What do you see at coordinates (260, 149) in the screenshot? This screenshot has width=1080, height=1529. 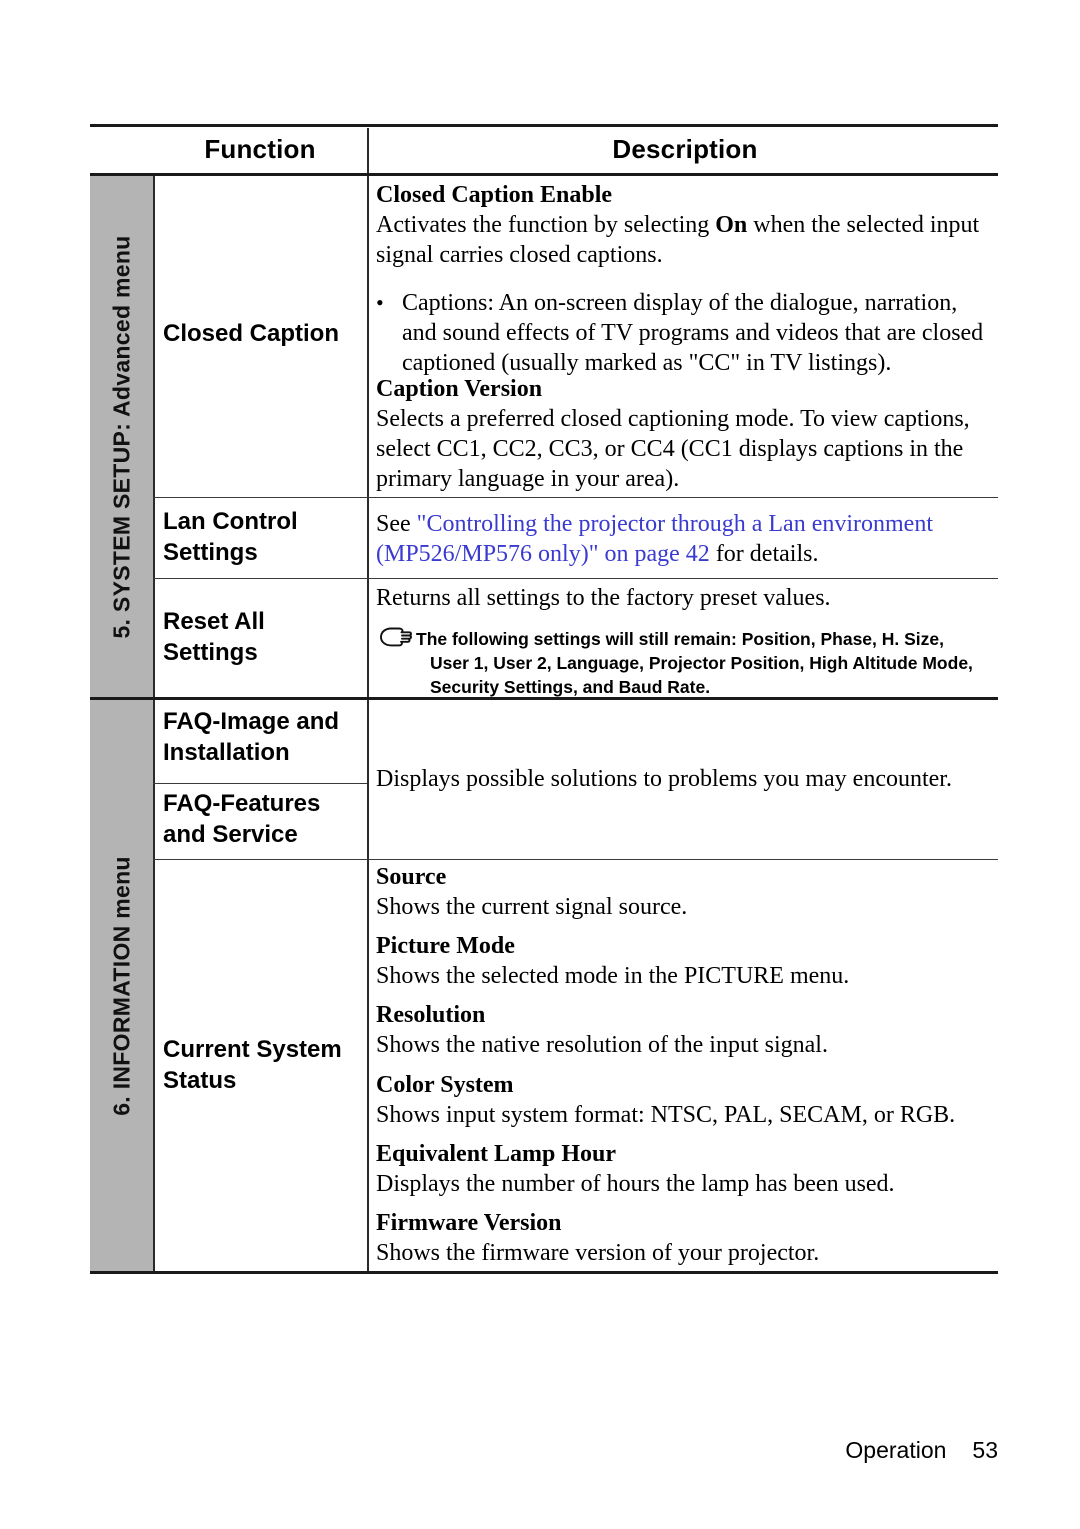 I see `column-header-function: Function` at bounding box center [260, 149].